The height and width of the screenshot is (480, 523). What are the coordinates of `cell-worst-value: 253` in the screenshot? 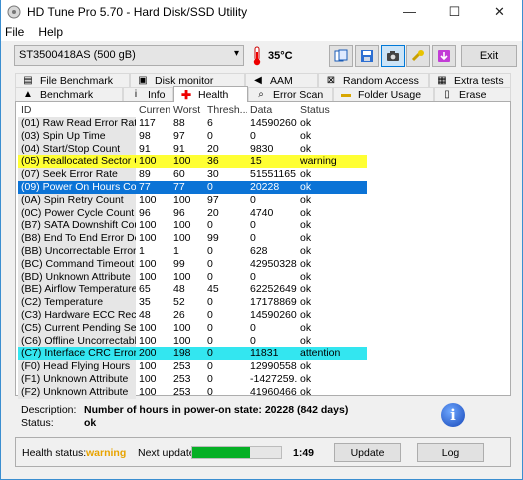 It's located at (182, 391).